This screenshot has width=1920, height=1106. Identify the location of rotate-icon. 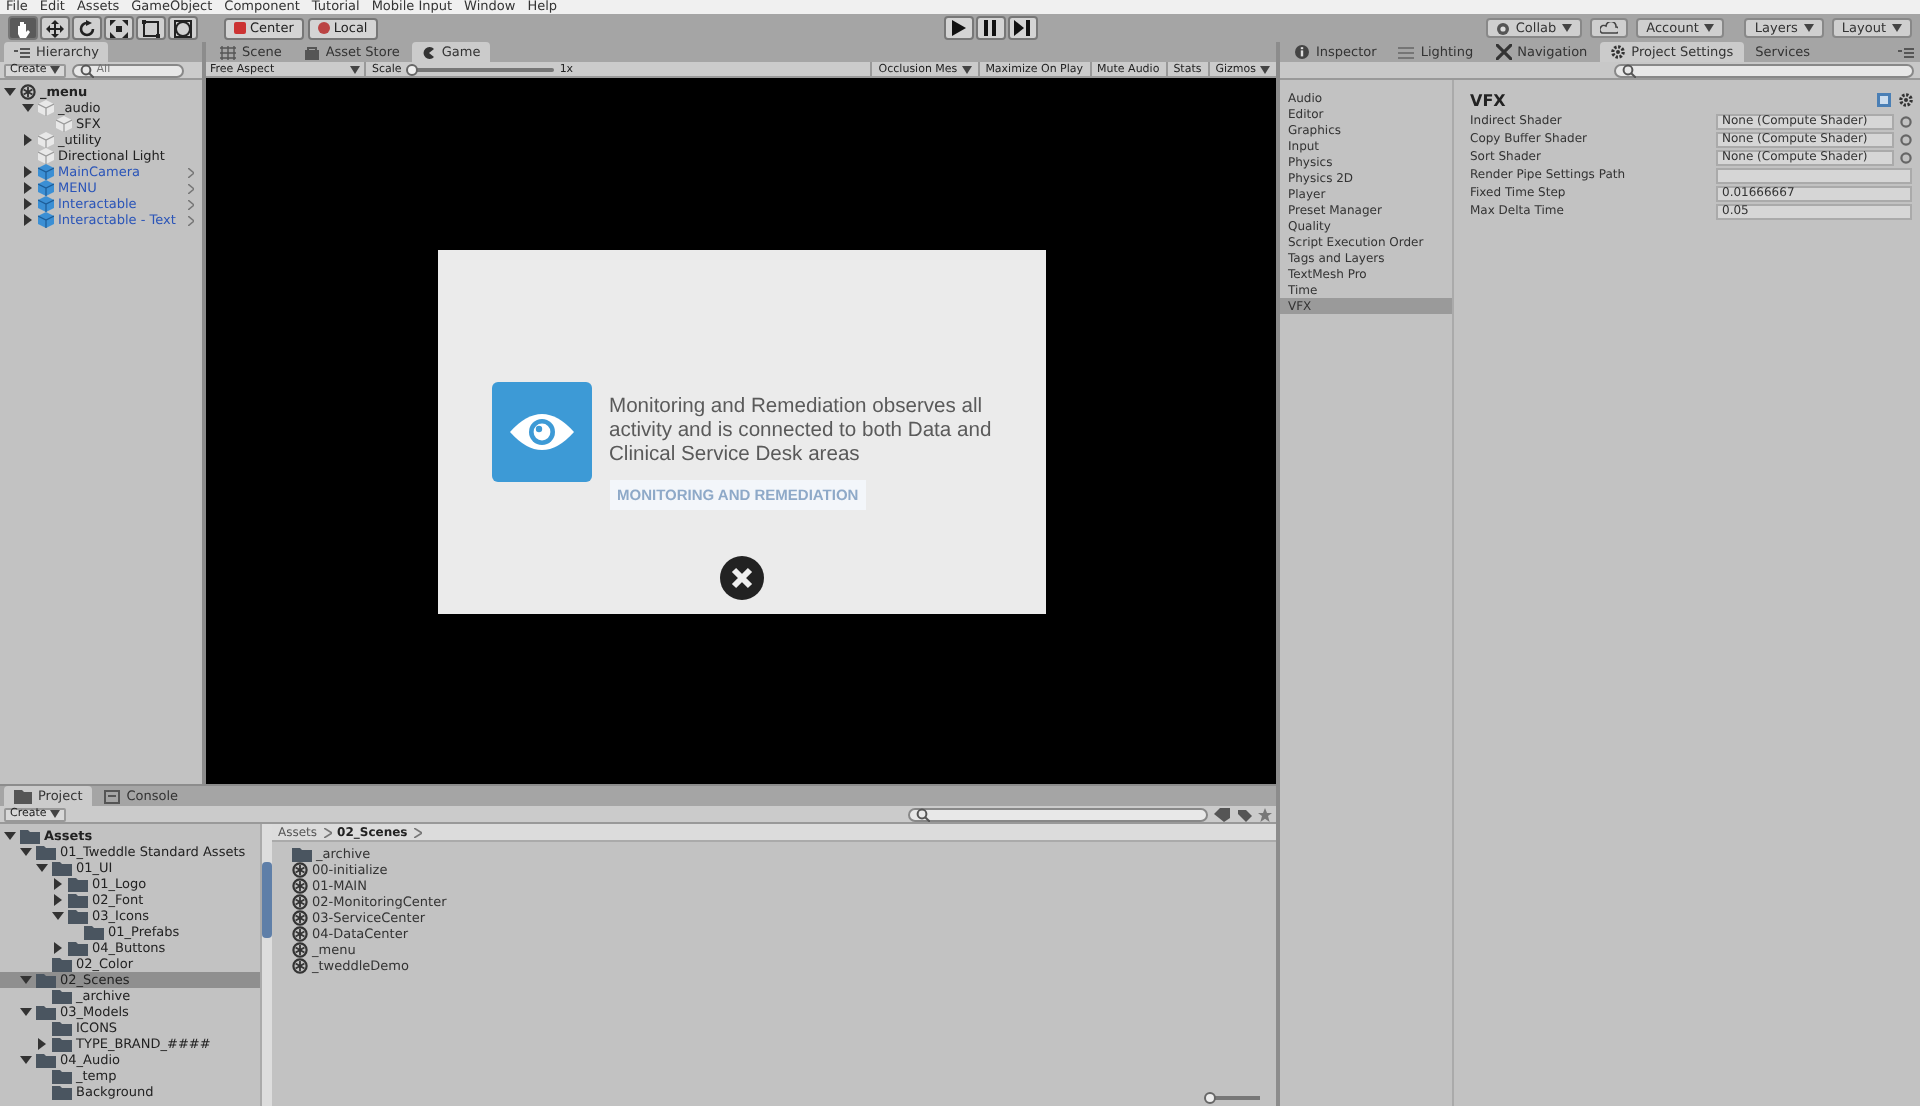
(87, 28).